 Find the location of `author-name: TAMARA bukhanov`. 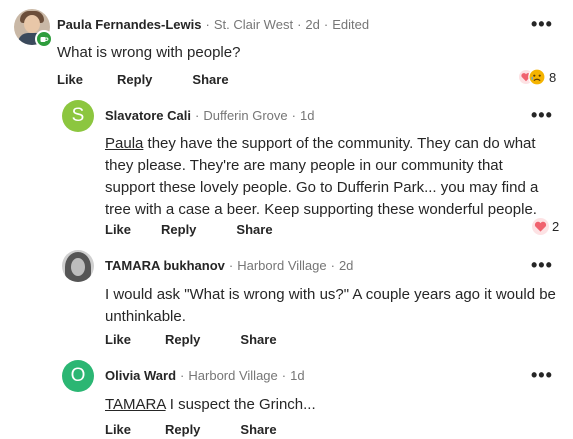

author-name: TAMARA bukhanov is located at coordinates (165, 265).